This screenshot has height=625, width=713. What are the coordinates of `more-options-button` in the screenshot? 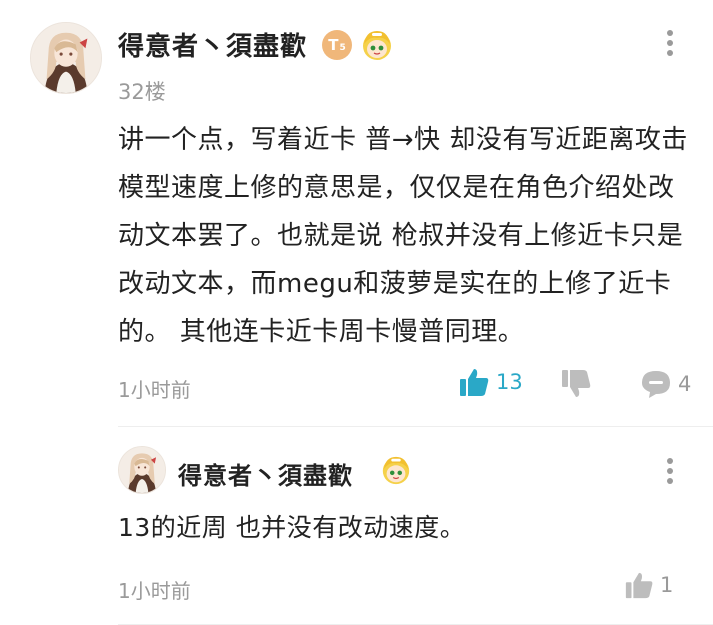 It's located at (670, 43).